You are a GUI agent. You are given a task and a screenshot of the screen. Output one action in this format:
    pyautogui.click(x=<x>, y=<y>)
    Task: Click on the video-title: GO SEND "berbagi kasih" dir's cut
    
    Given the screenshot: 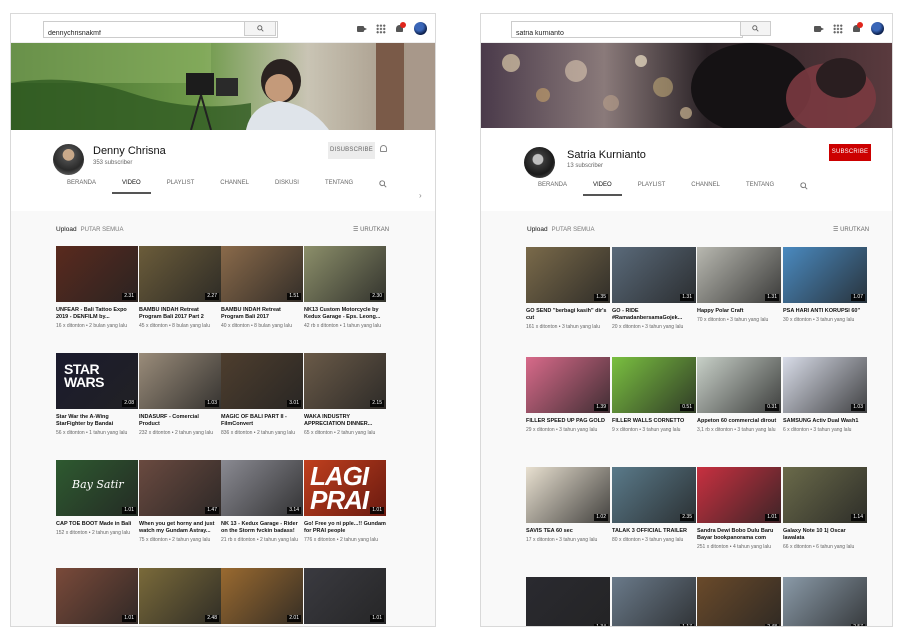 What is the action you would take?
    pyautogui.click(x=568, y=315)
    